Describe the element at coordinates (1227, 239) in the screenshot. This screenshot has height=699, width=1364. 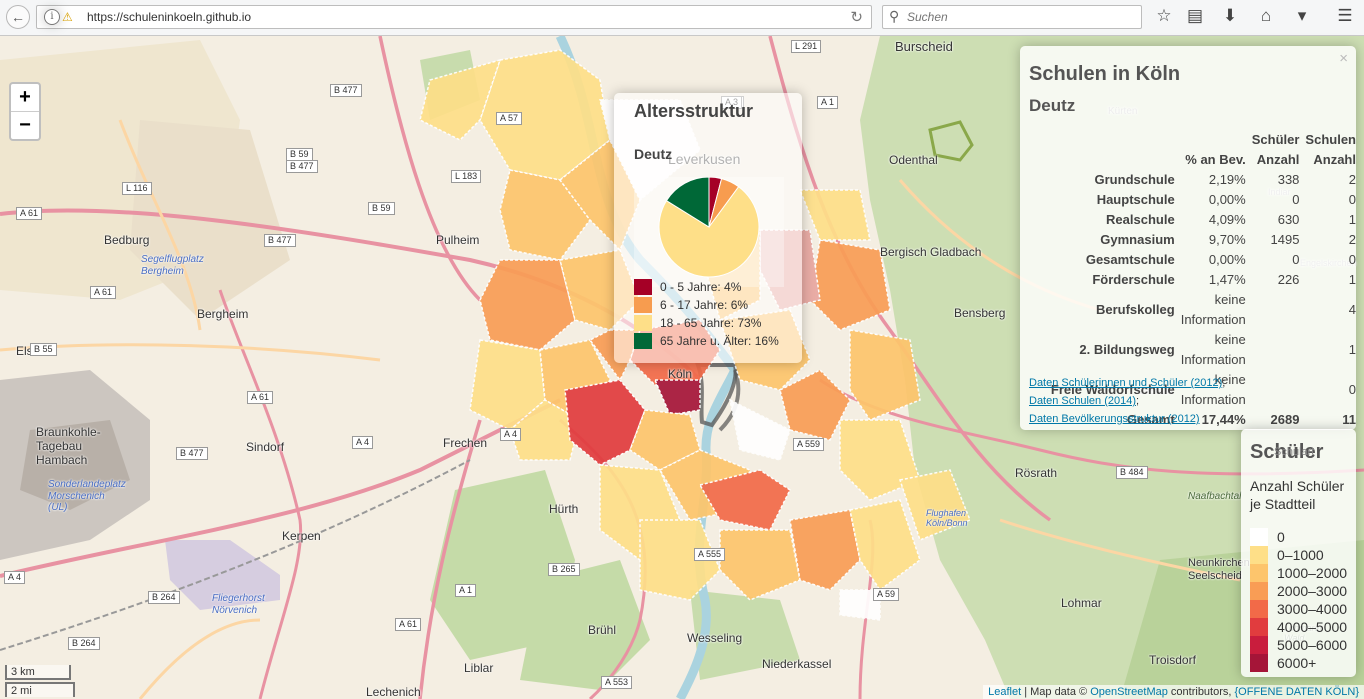
I see `table-cell-pct: 9,70%` at that location.